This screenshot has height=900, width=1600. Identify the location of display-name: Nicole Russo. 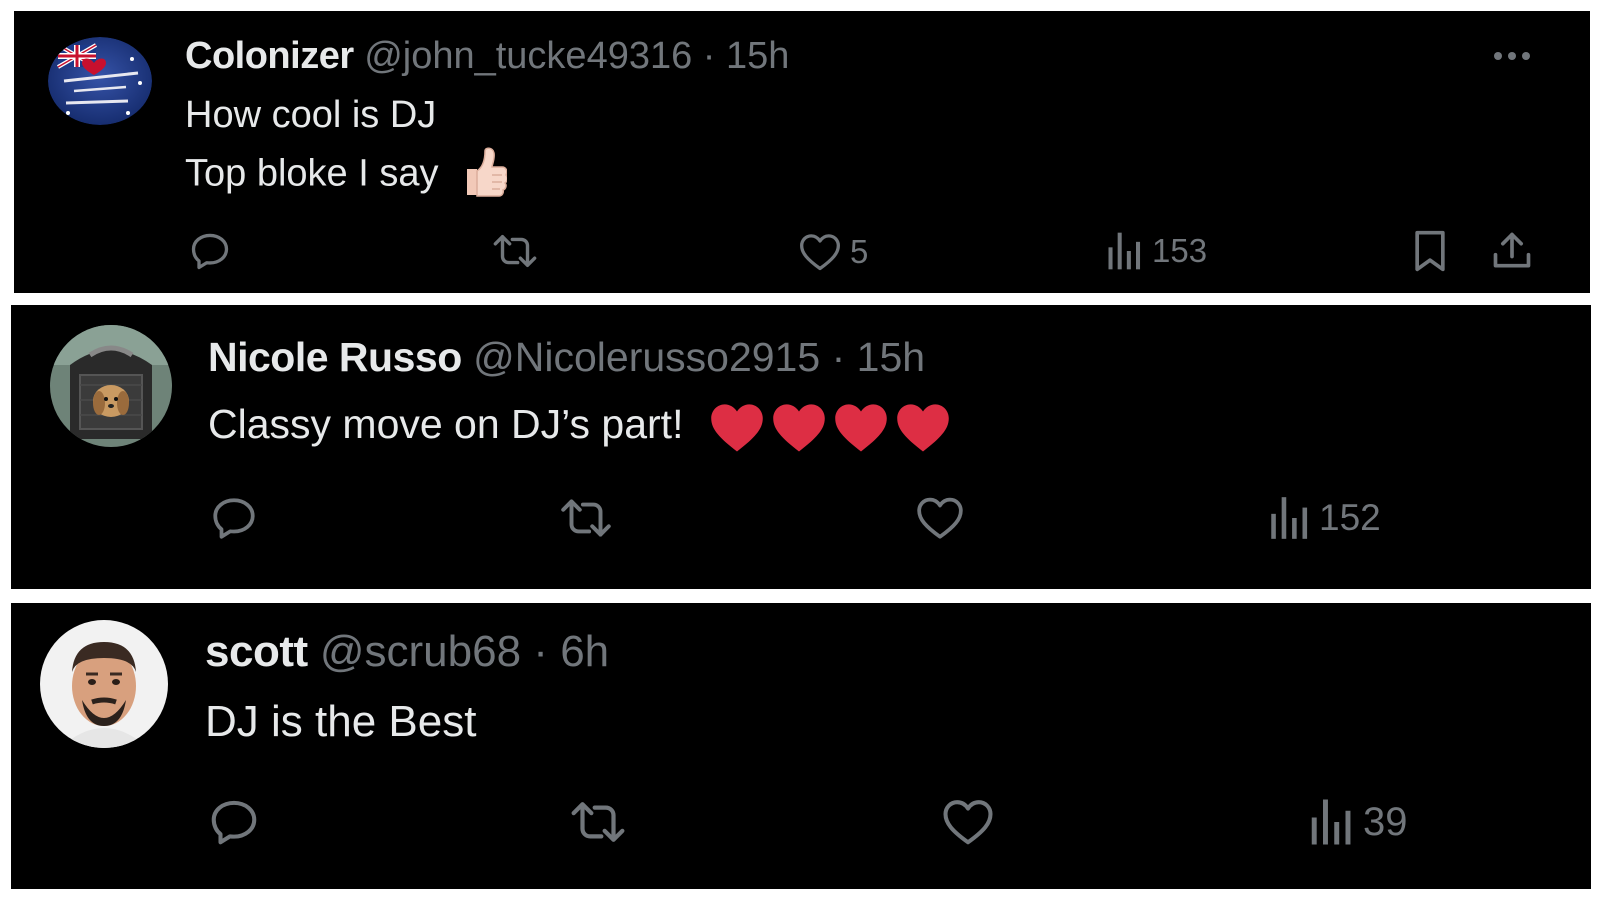
(335, 357).